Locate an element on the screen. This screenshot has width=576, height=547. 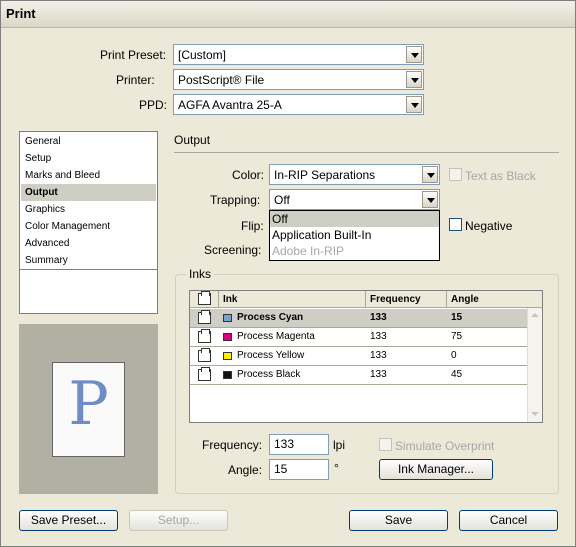
angle-input: 15 is located at coordinates (299, 469).